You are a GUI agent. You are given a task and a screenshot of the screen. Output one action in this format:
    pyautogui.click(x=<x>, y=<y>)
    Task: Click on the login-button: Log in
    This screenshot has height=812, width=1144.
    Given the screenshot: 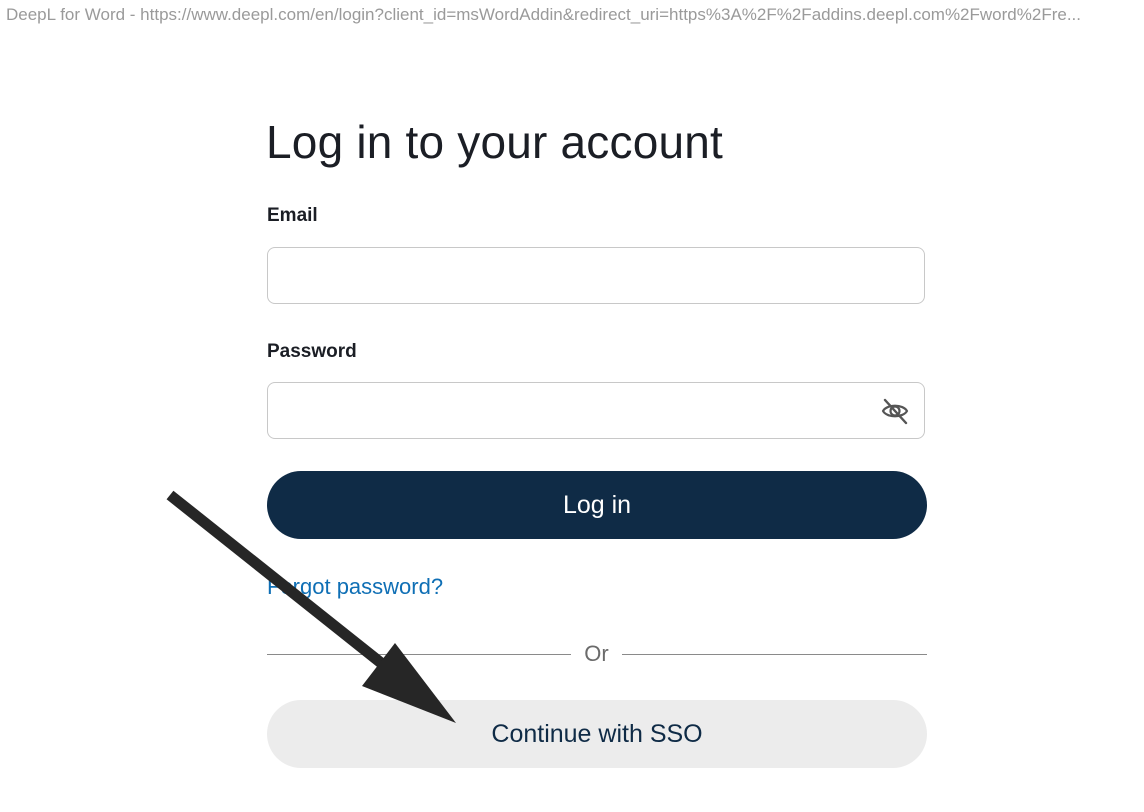 What is the action you would take?
    pyautogui.click(x=597, y=505)
    